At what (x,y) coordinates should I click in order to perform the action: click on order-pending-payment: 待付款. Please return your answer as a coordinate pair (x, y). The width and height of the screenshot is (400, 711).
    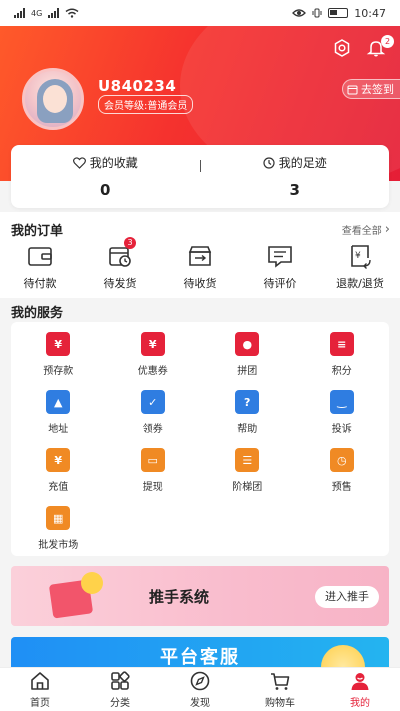
    Looking at the image, I should click on (40, 266).